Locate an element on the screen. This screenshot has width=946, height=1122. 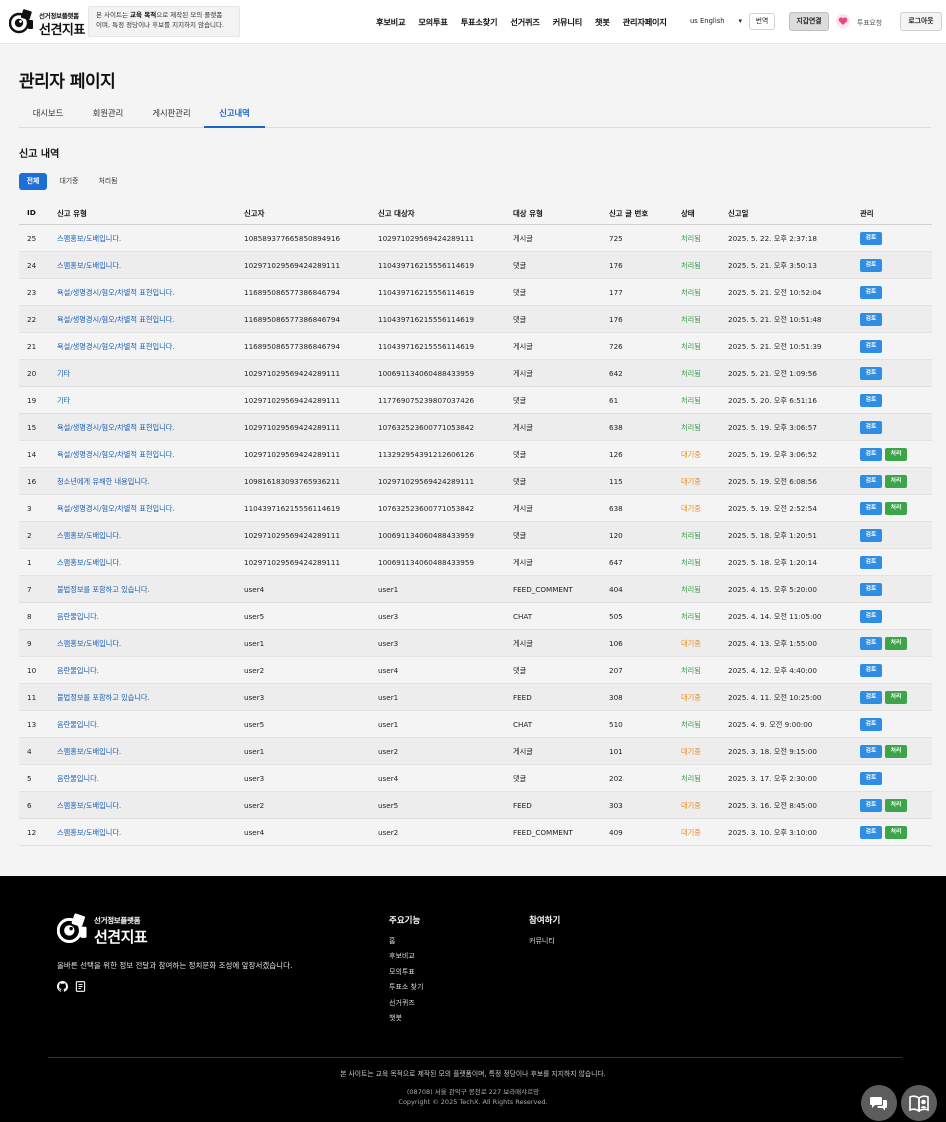
cell-reporter: user1 is located at coordinates (254, 751).